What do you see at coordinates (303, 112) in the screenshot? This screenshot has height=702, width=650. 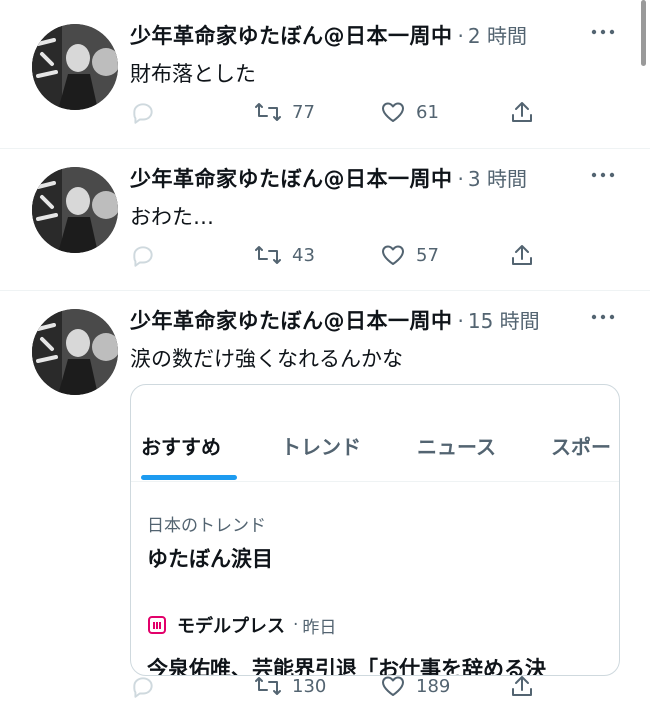 I see `retweet-count: 77` at bounding box center [303, 112].